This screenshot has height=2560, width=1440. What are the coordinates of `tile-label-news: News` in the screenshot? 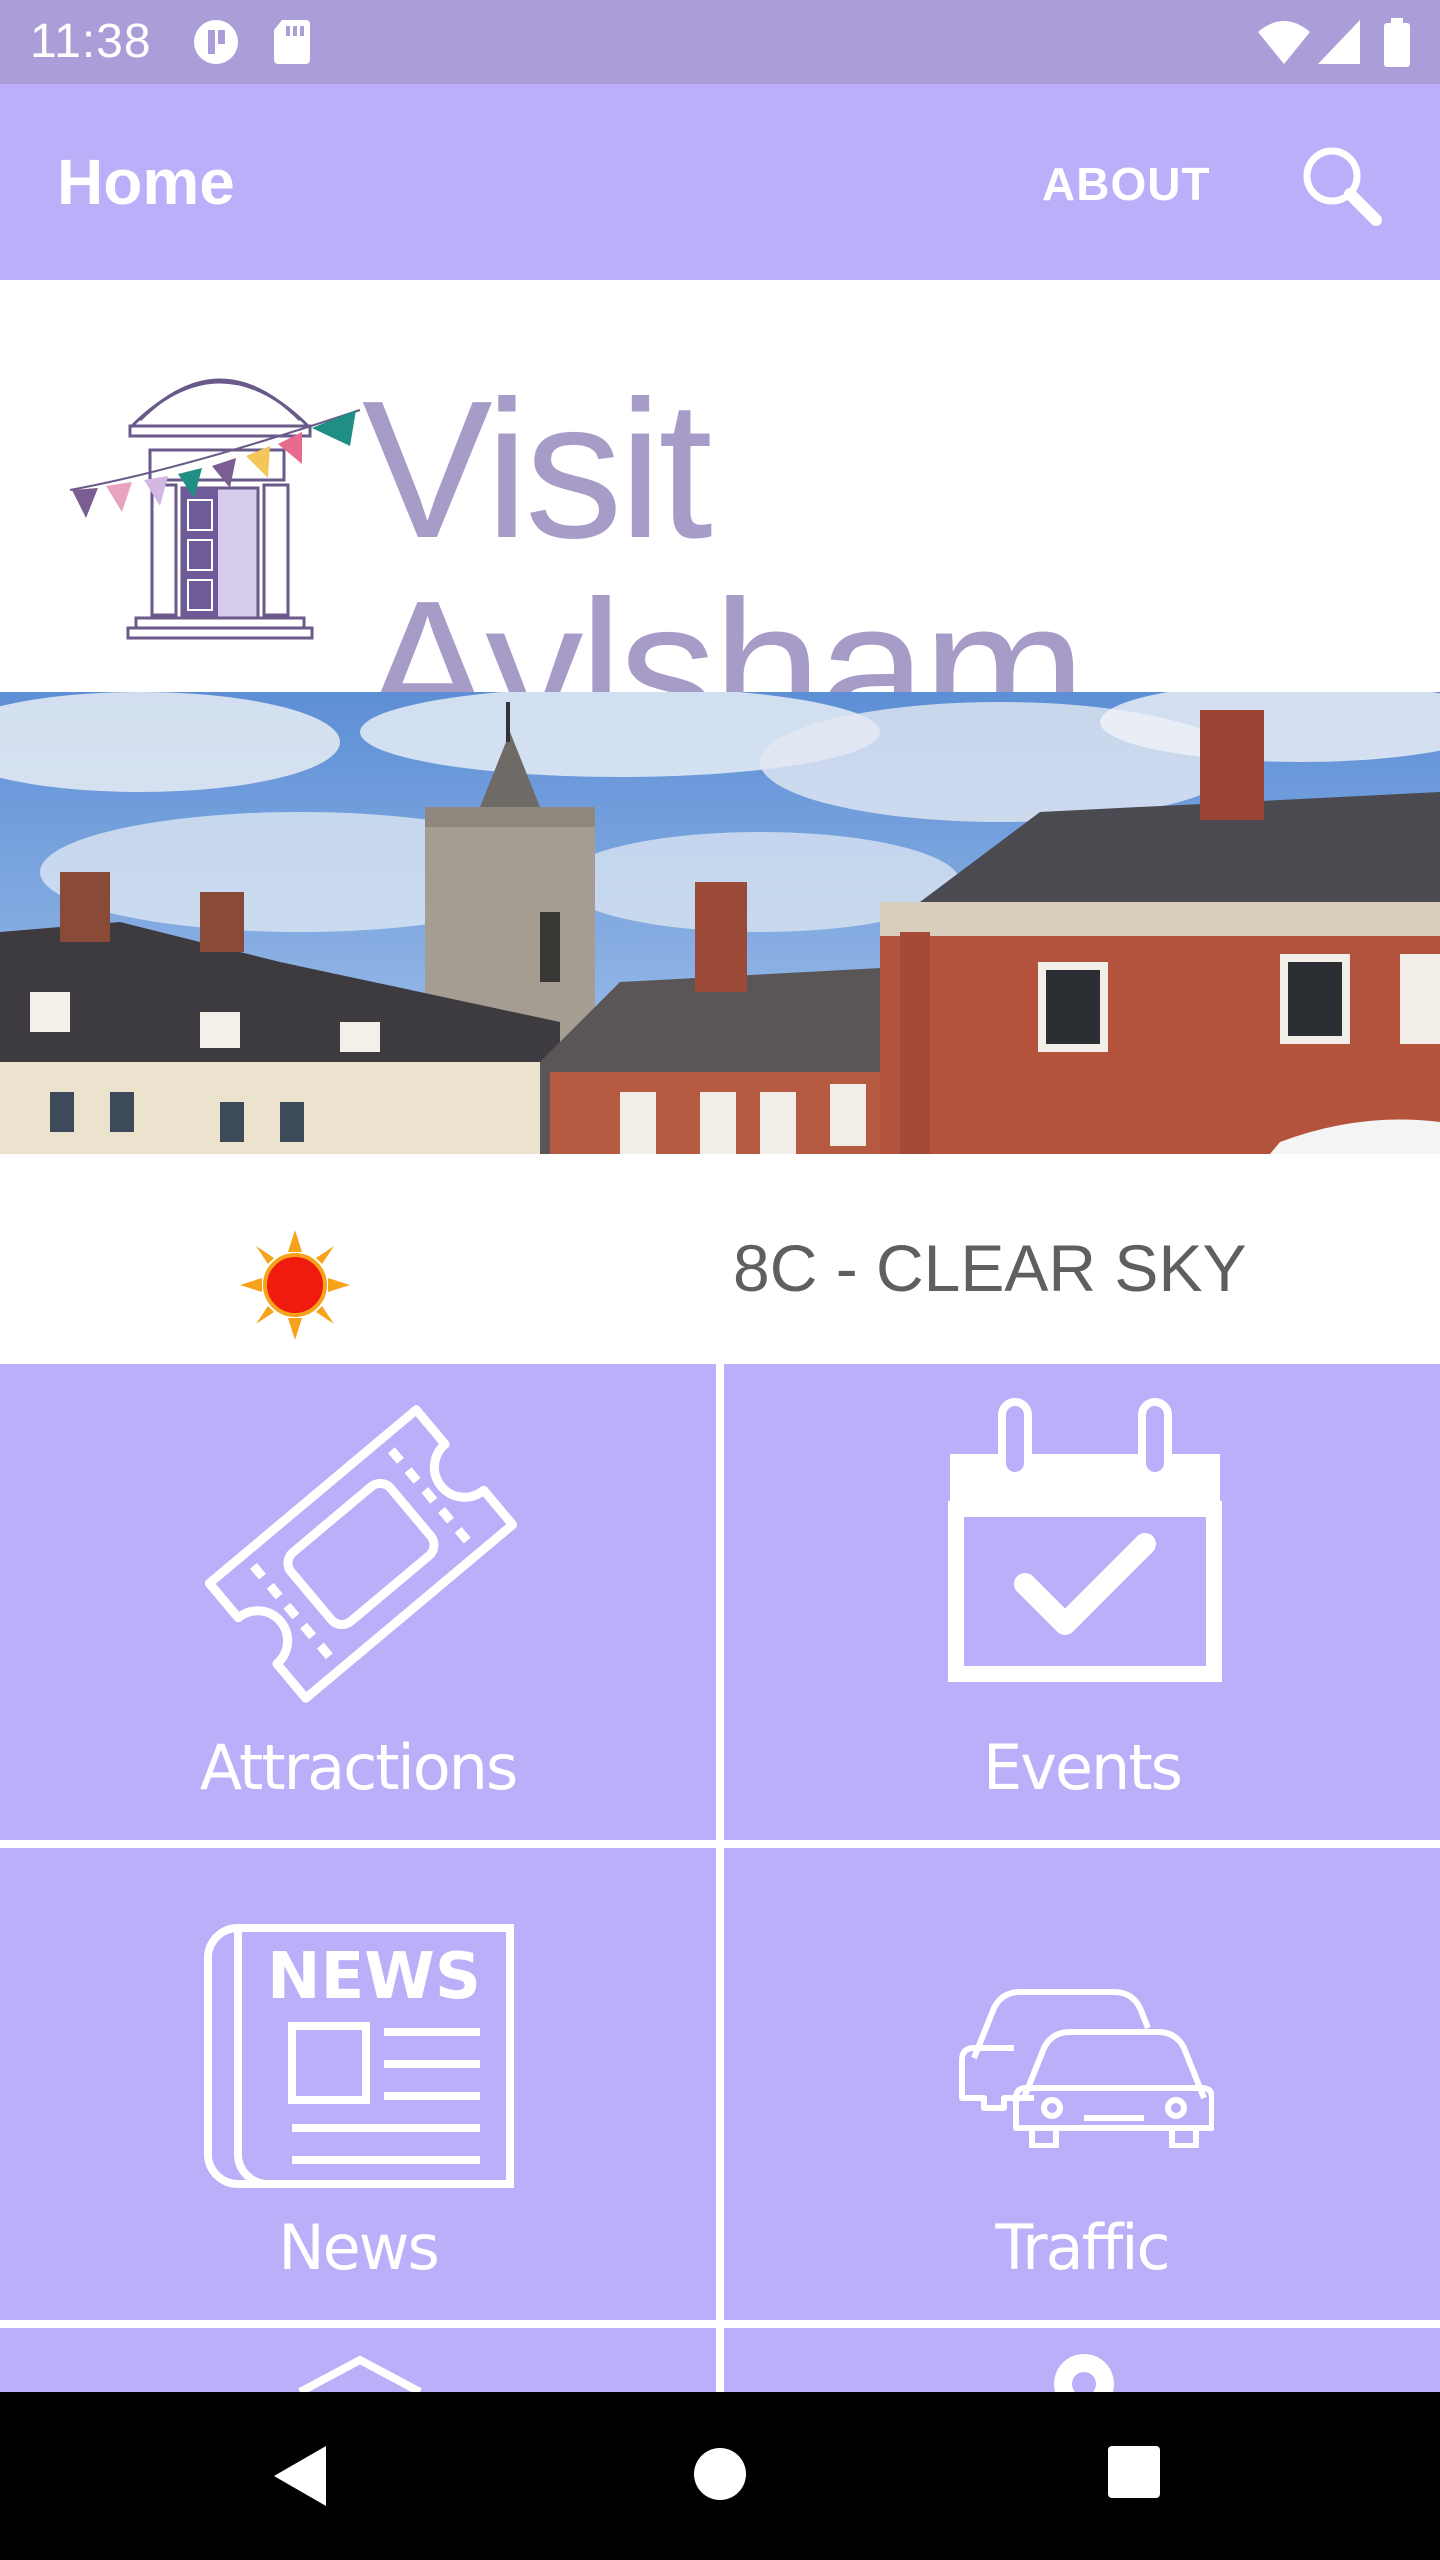 It's located at (359, 2247).